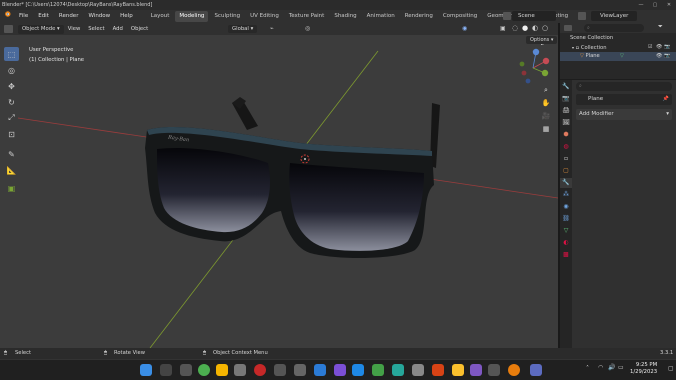 The image size is (676, 380). What do you see at coordinates (307, 28) in the screenshot?
I see `proportional-edit-icon: ◎` at bounding box center [307, 28].